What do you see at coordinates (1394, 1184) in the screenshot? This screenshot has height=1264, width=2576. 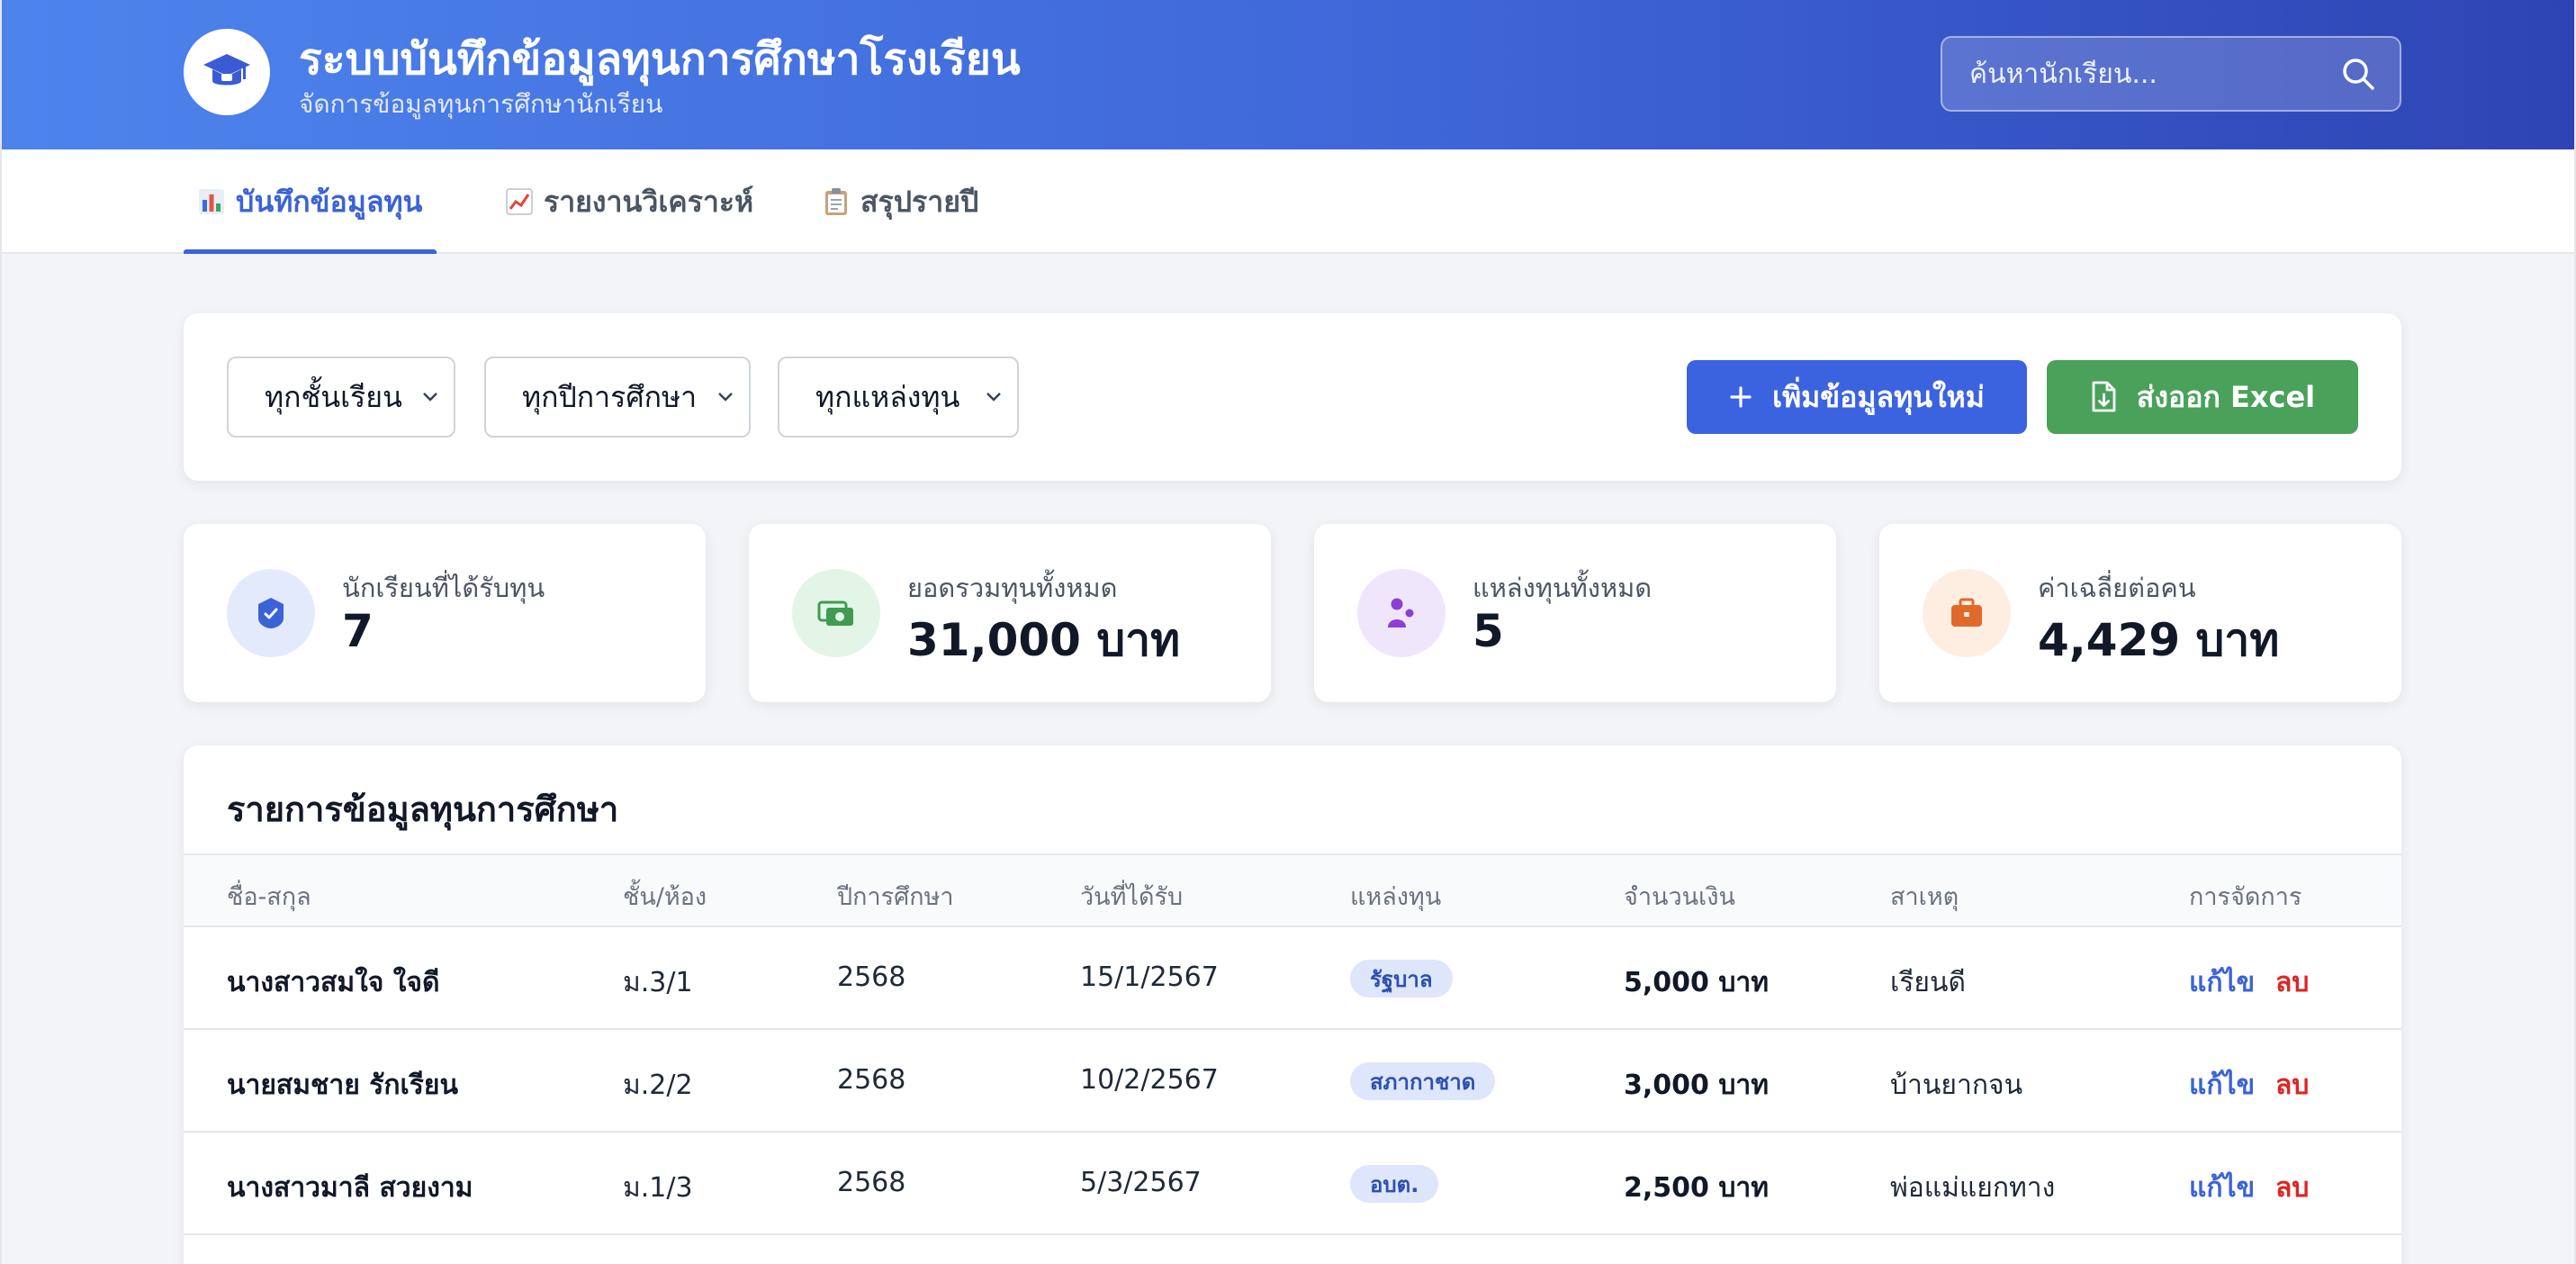 I see `source-badge: อบต.` at bounding box center [1394, 1184].